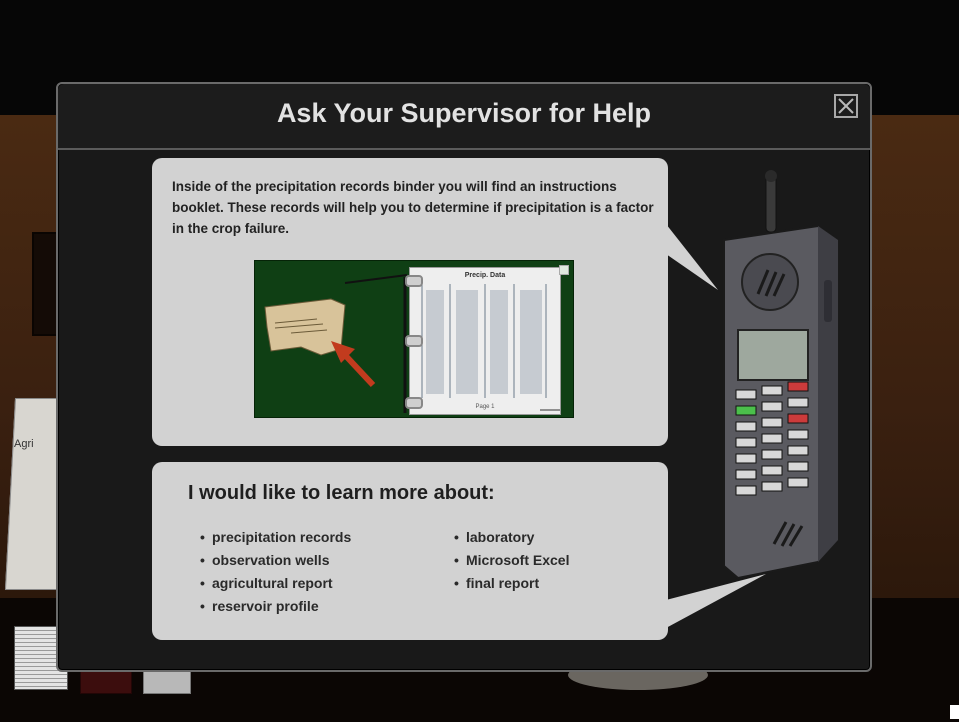 The image size is (959, 722). I want to click on binder-badge, so click(564, 270).